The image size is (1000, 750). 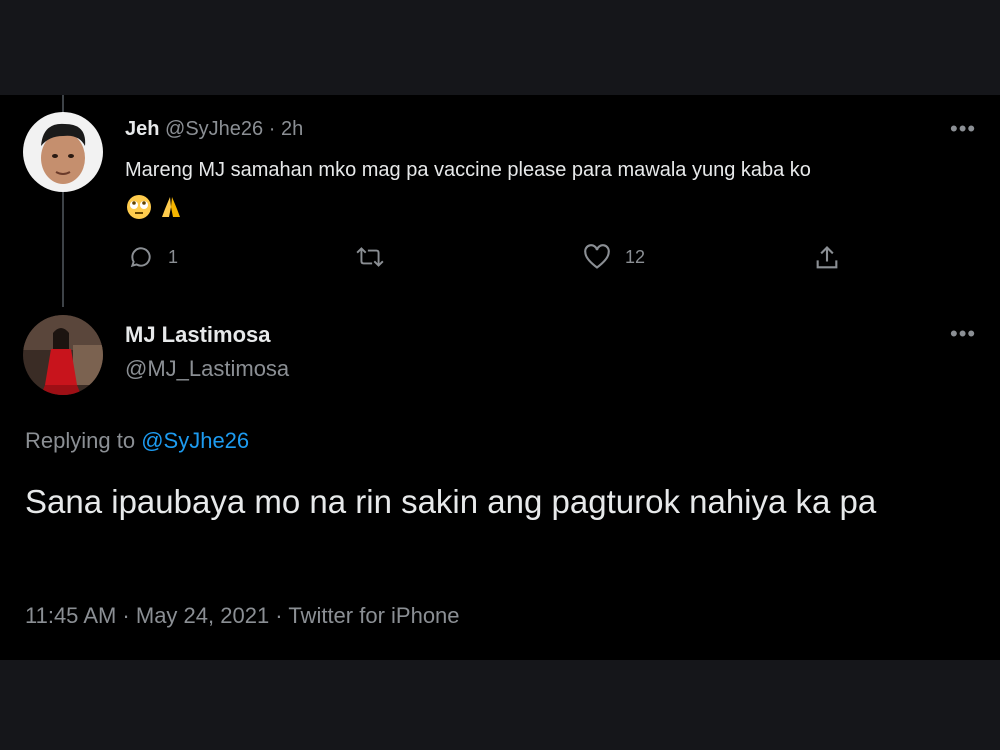 What do you see at coordinates (195, 440) in the screenshot?
I see `replying-to-mention: @SyJhe26` at bounding box center [195, 440].